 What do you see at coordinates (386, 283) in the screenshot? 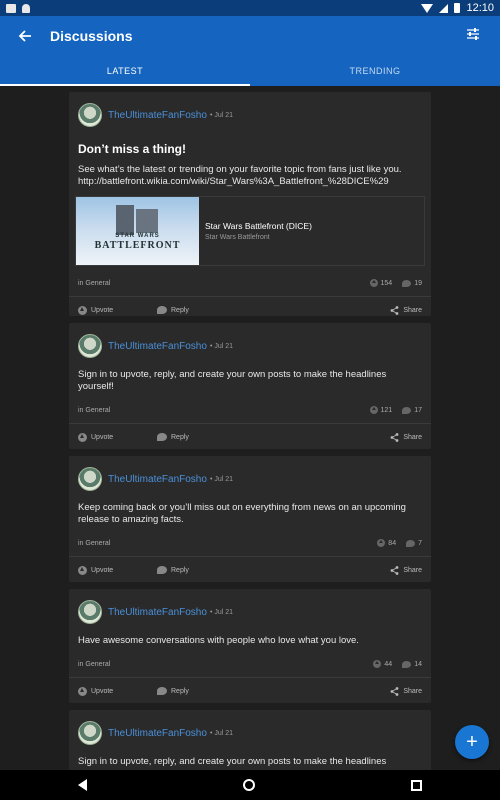
I see `upvote-count: 154` at bounding box center [386, 283].